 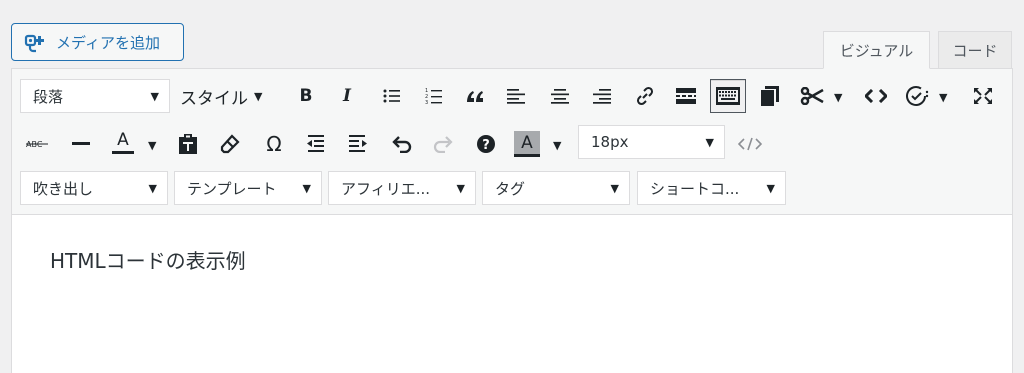 I want to click on text-color-swatch, so click(x=123, y=152).